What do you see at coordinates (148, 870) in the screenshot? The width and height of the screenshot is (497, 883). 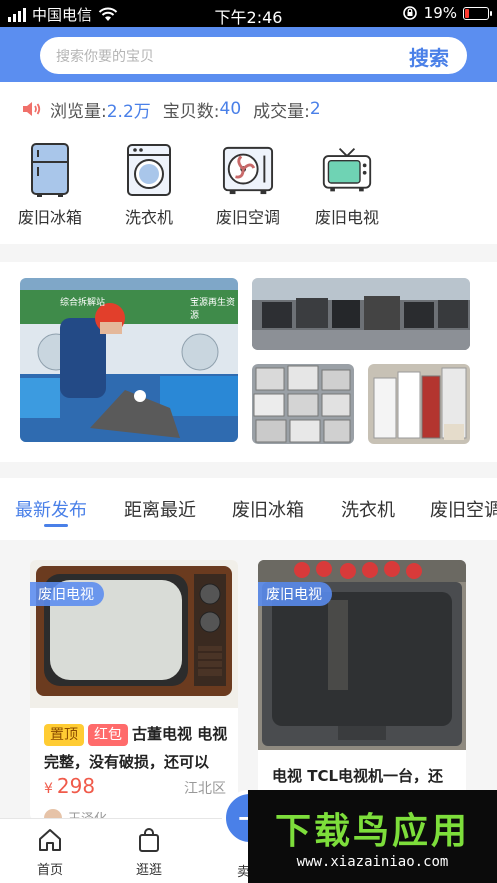 I see `nav-browse-label: 逛逛` at bounding box center [148, 870].